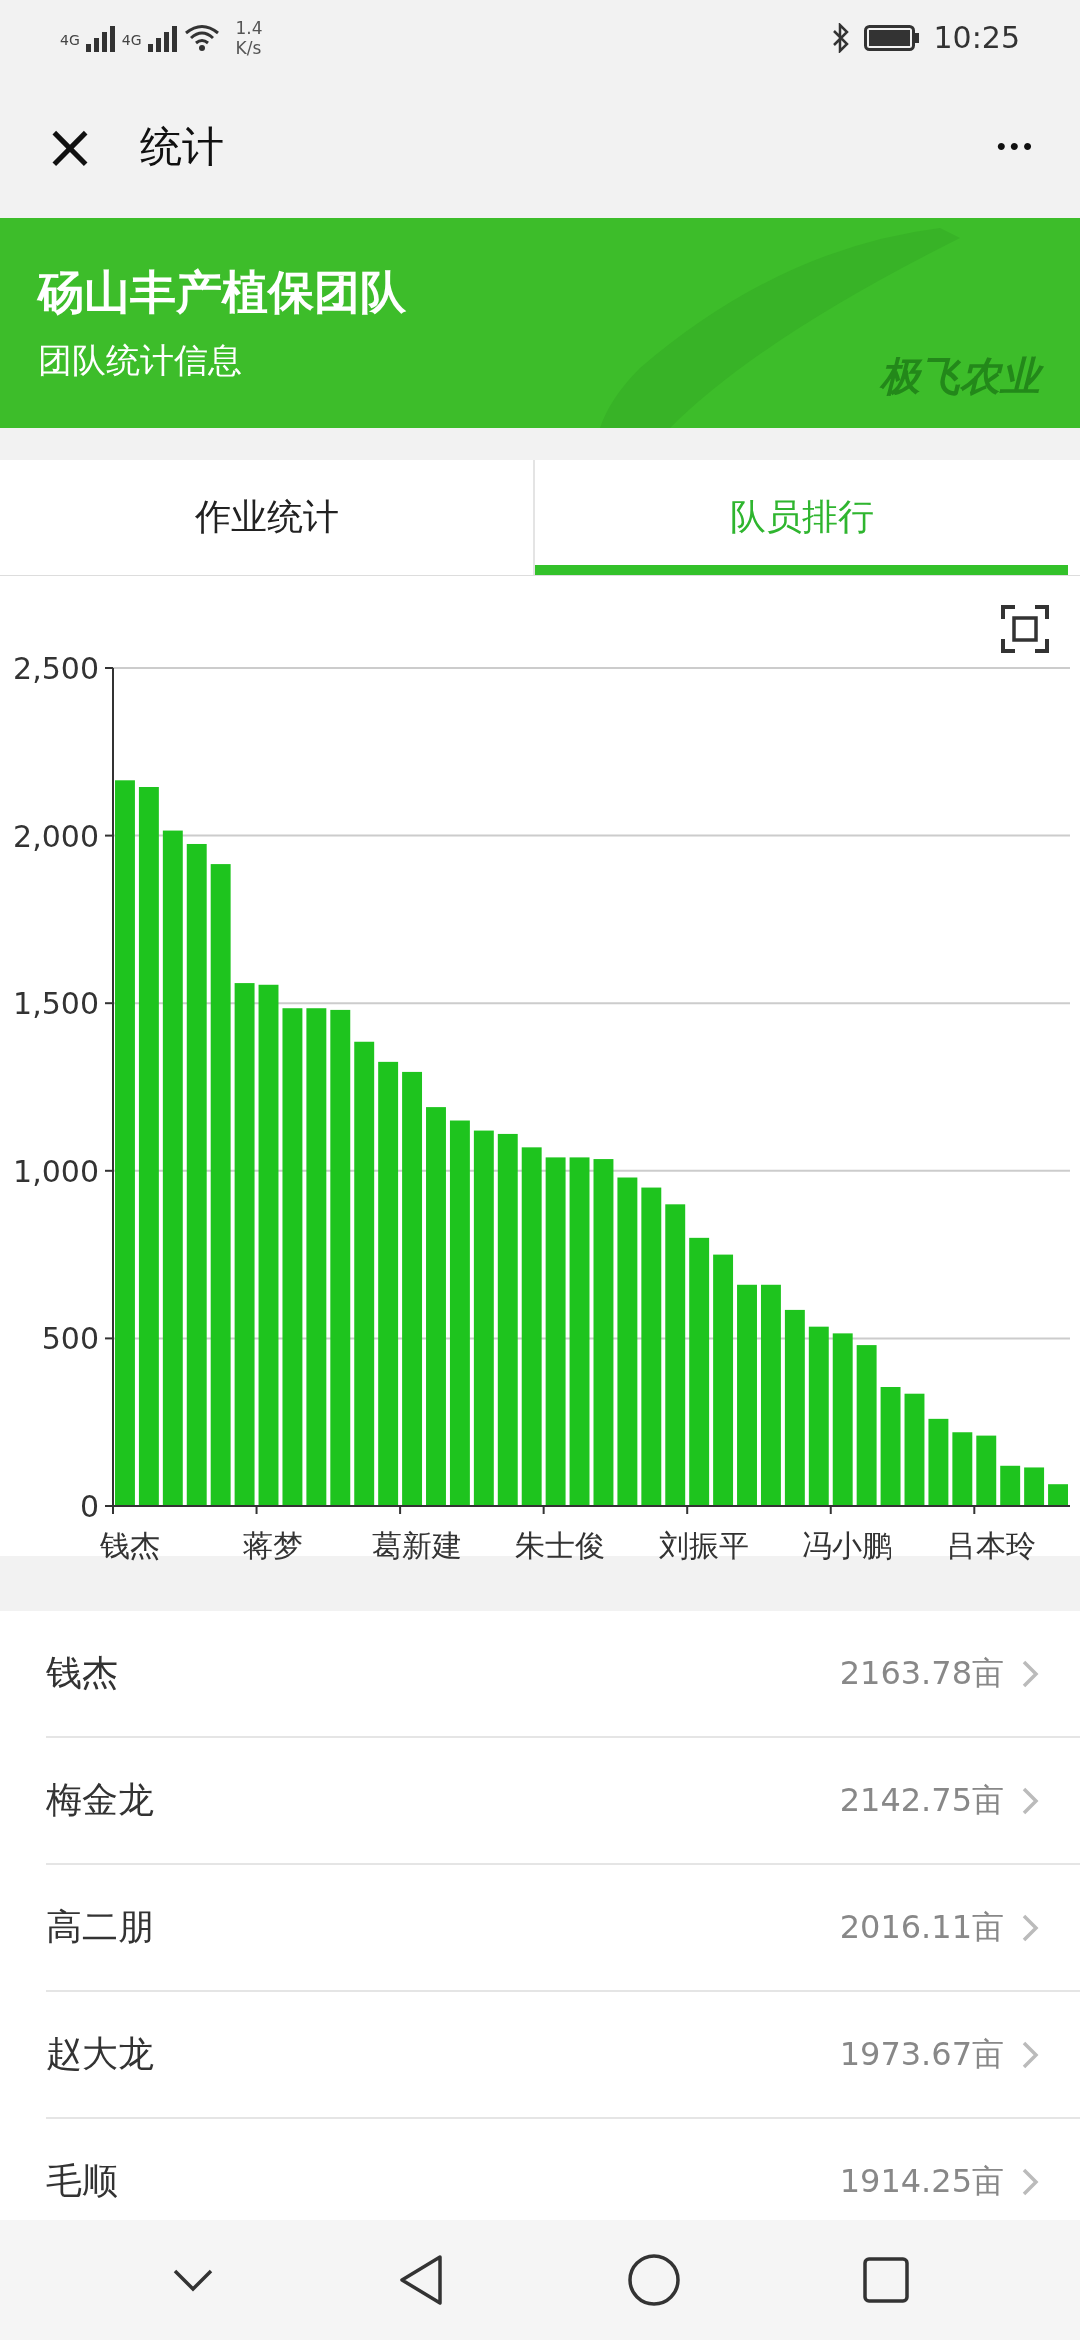 This screenshot has height=2340, width=1080. What do you see at coordinates (140, 360) in the screenshot?
I see `banner-subtitle: 团队统计信息` at bounding box center [140, 360].